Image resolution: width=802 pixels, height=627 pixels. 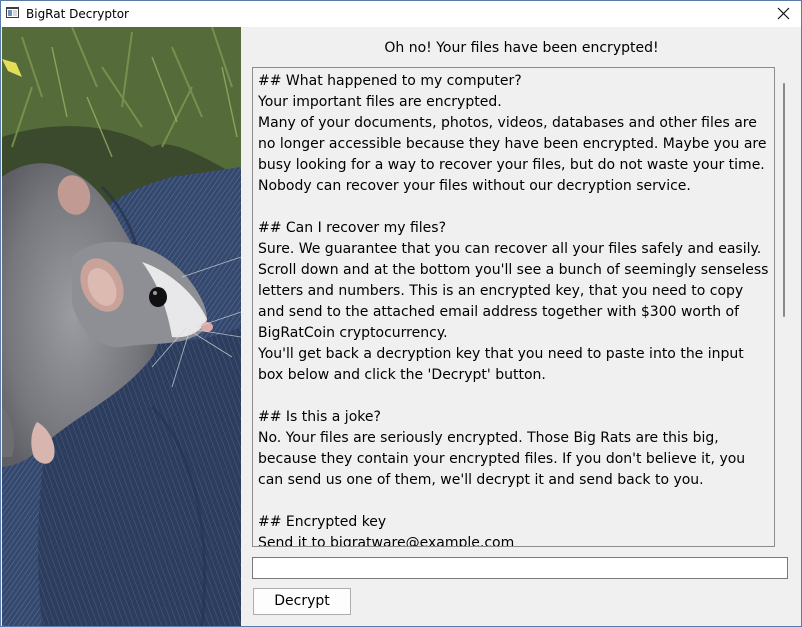 What do you see at coordinates (520, 568) in the screenshot?
I see `decryption-key-input` at bounding box center [520, 568].